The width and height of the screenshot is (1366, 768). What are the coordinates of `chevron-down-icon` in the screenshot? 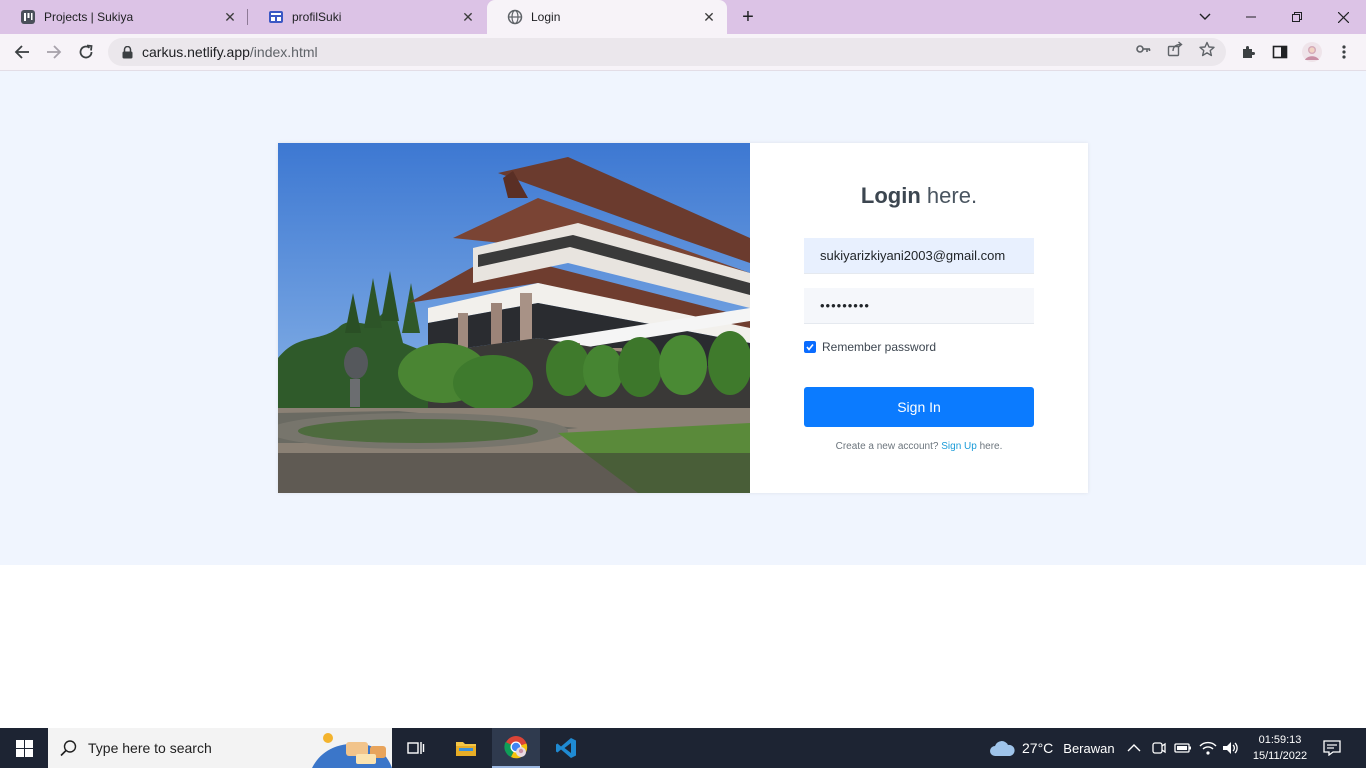 It's located at (1205, 16).